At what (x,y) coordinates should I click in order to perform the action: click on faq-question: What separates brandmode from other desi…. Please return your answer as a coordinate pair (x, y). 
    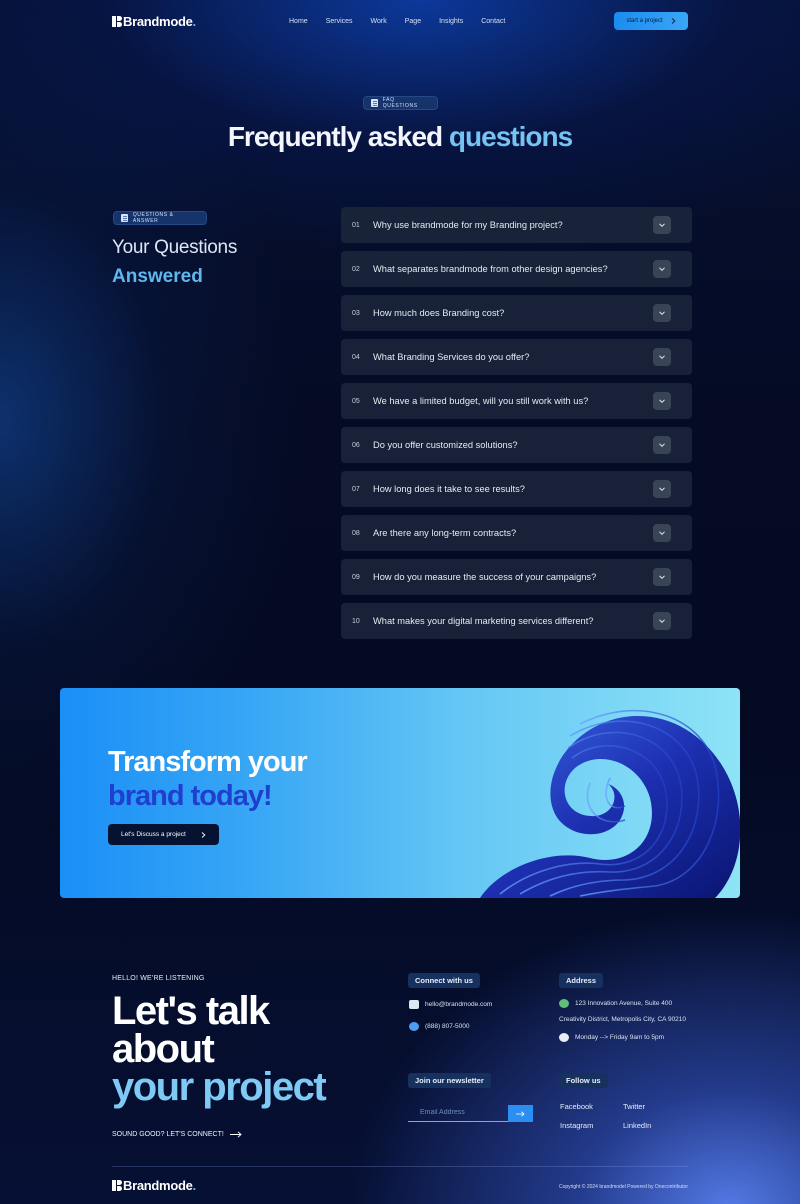
    Looking at the image, I should click on (490, 269).